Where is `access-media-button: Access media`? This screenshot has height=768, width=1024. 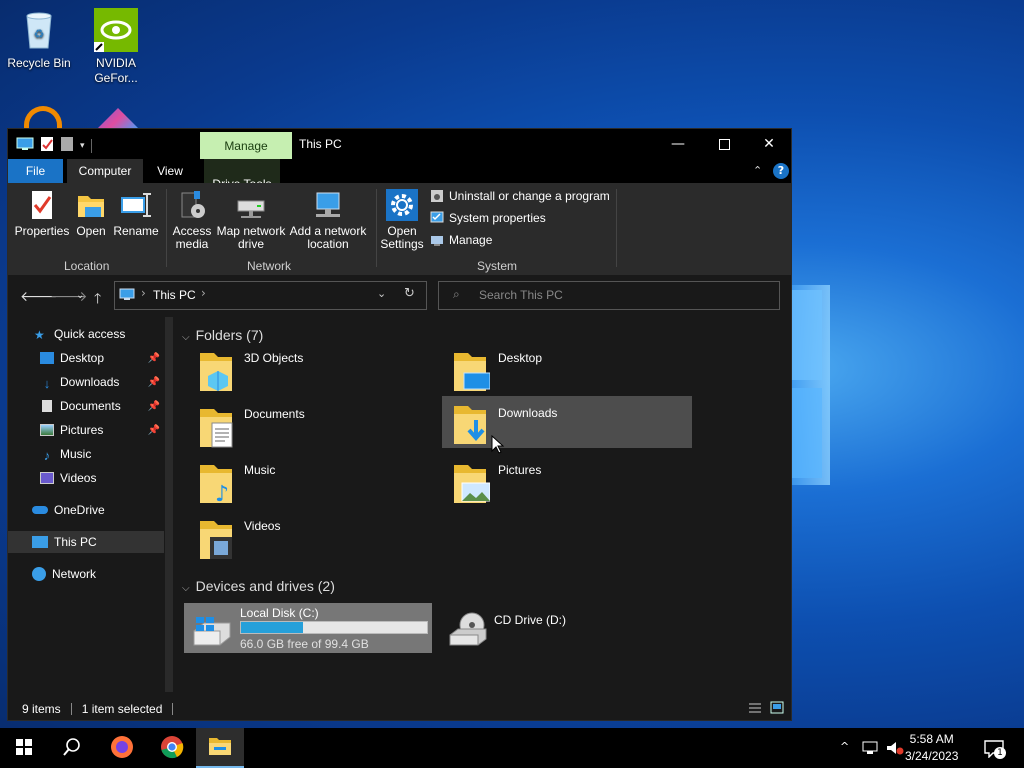
access-media-button: Access media is located at coordinates (192, 220).